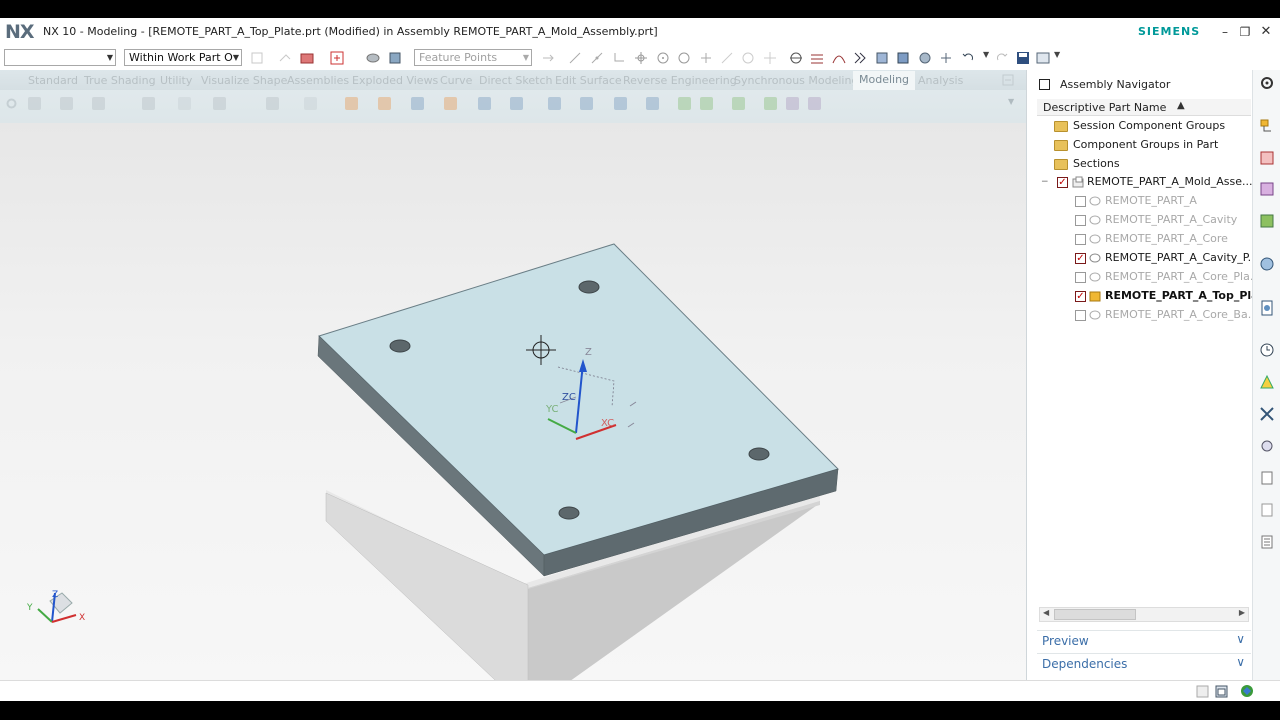  What do you see at coordinates (1267, 158) in the screenshot?
I see `constraint-navigator-icon` at bounding box center [1267, 158].